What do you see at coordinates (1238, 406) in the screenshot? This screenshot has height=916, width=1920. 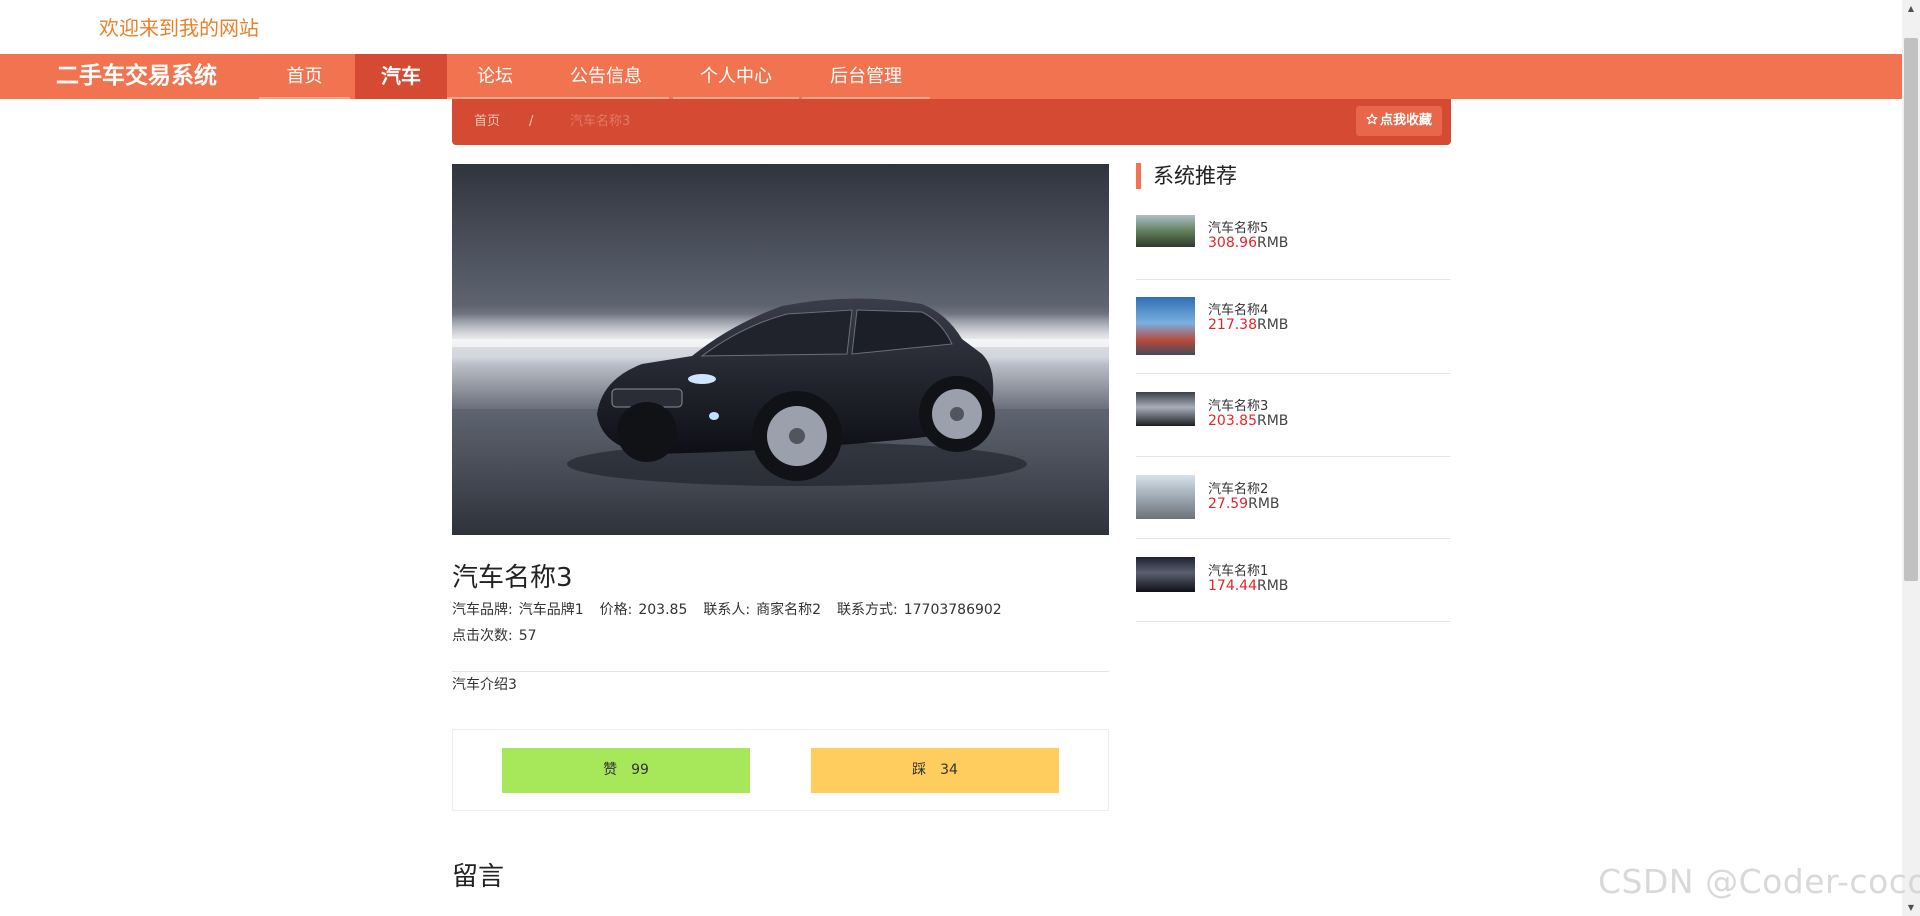 I see `recommend-name: 汽车名称3` at bounding box center [1238, 406].